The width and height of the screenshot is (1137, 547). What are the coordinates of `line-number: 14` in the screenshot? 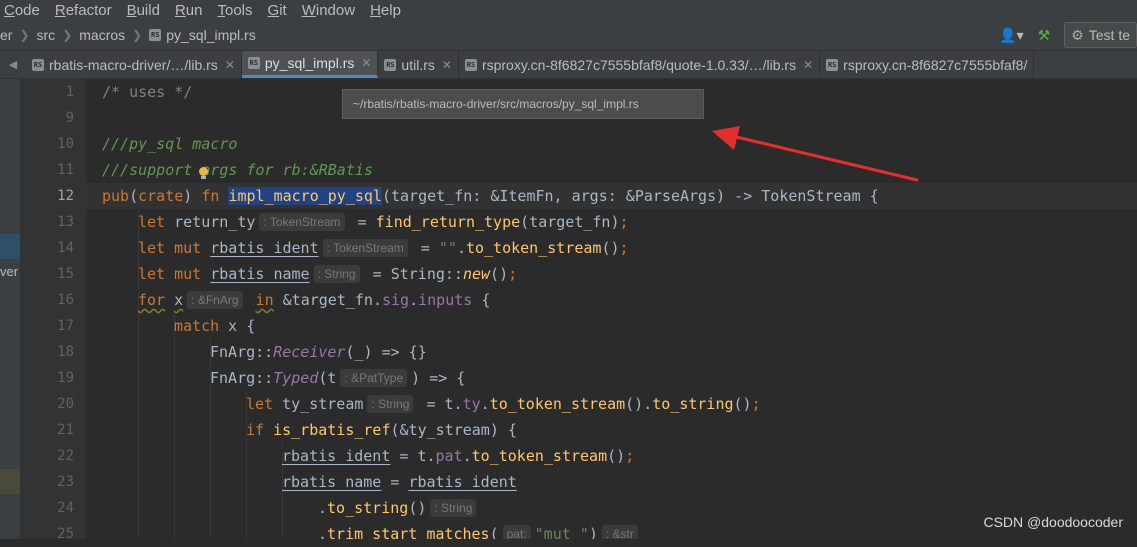 It's located at (57, 248).